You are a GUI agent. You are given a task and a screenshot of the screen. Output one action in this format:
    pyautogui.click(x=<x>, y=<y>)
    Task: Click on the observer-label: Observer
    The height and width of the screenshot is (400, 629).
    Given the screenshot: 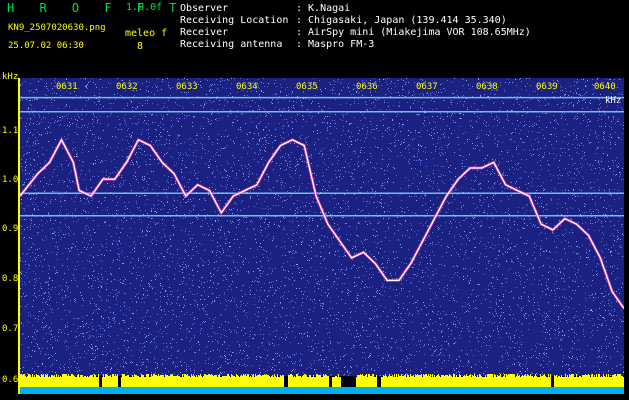 What is the action you would take?
    pyautogui.click(x=204, y=8)
    